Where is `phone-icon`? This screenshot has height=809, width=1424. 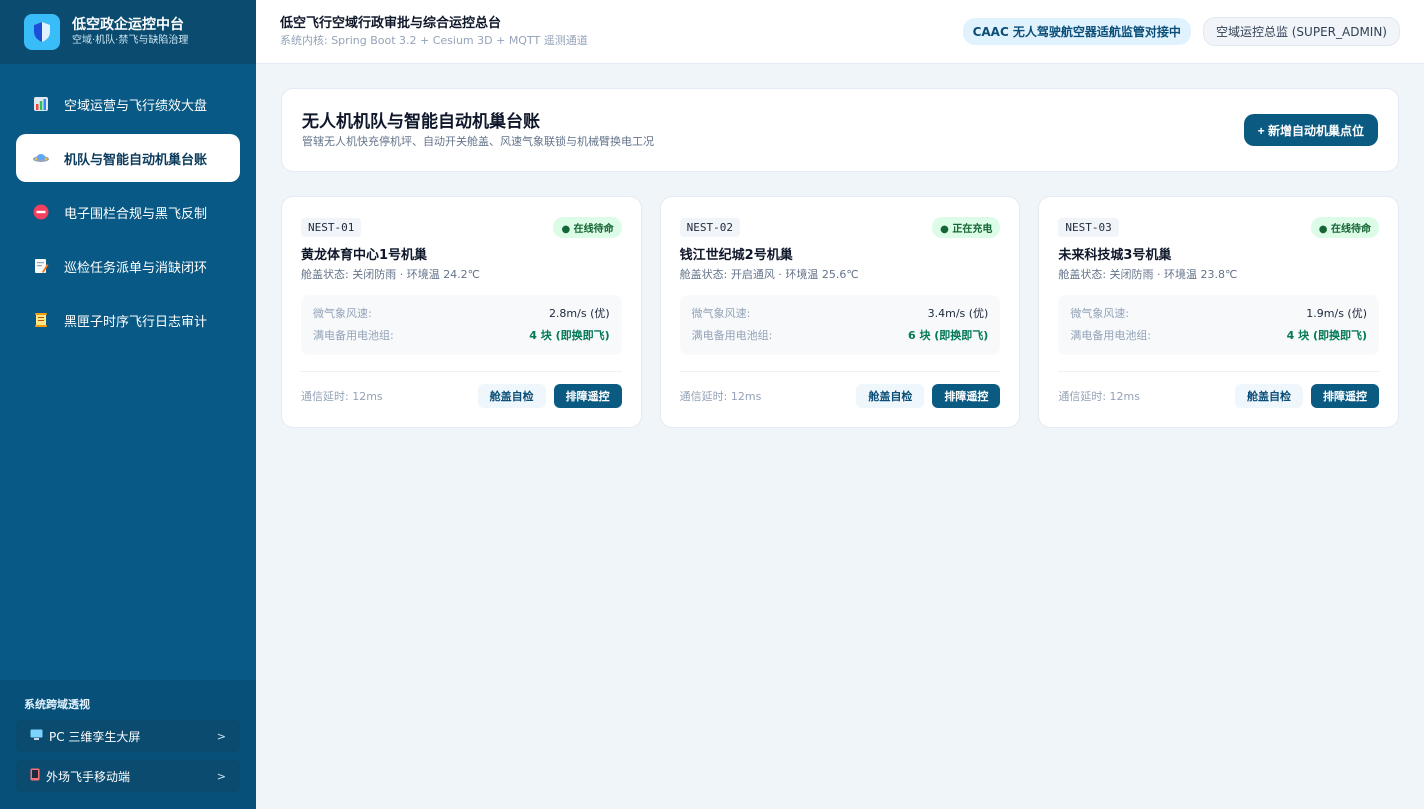 phone-icon is located at coordinates (35, 776).